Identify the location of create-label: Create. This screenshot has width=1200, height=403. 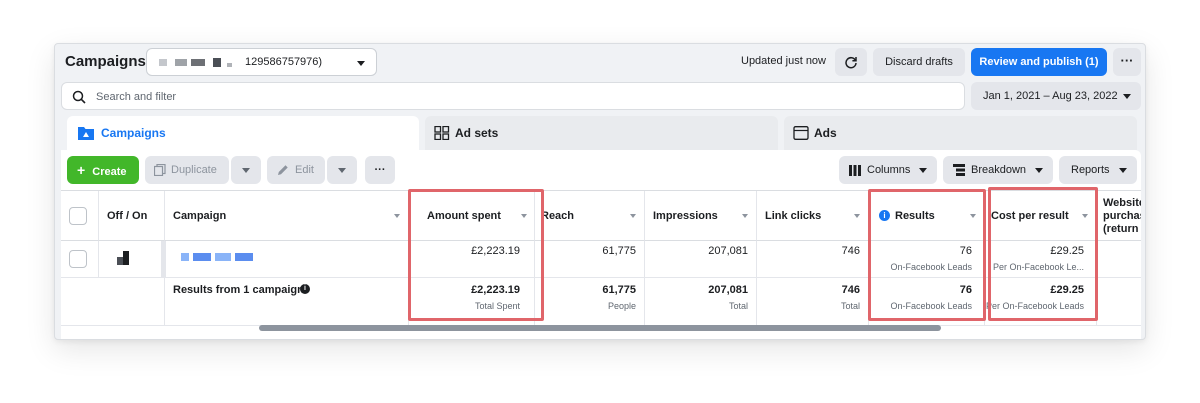
(109, 172).